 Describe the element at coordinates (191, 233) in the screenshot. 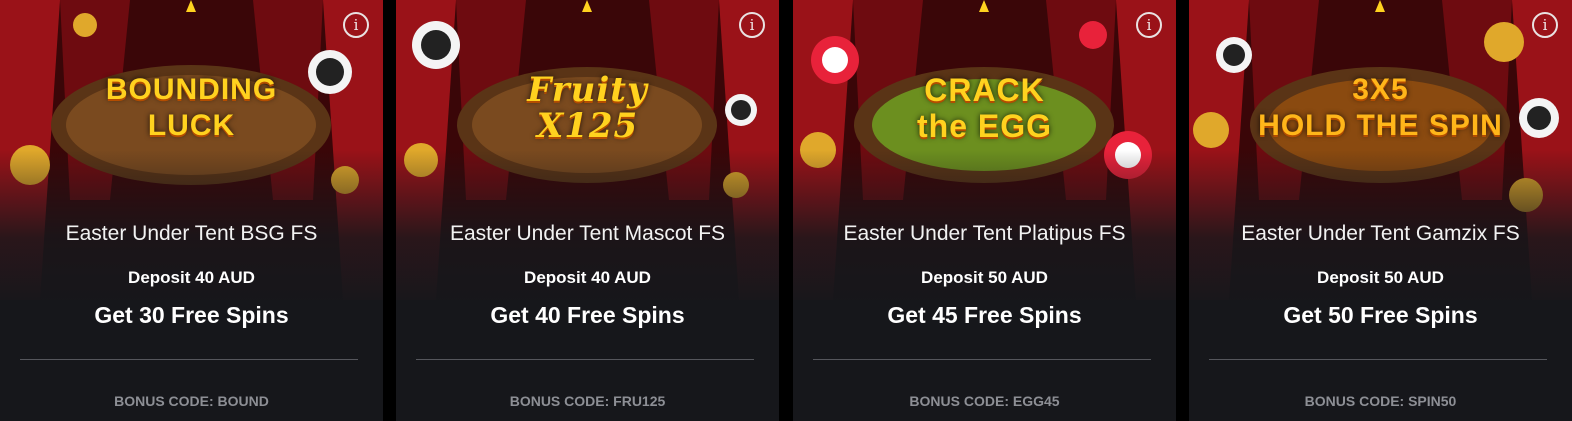

I see `promo-title: Easter Under Tent BSG FS` at that location.